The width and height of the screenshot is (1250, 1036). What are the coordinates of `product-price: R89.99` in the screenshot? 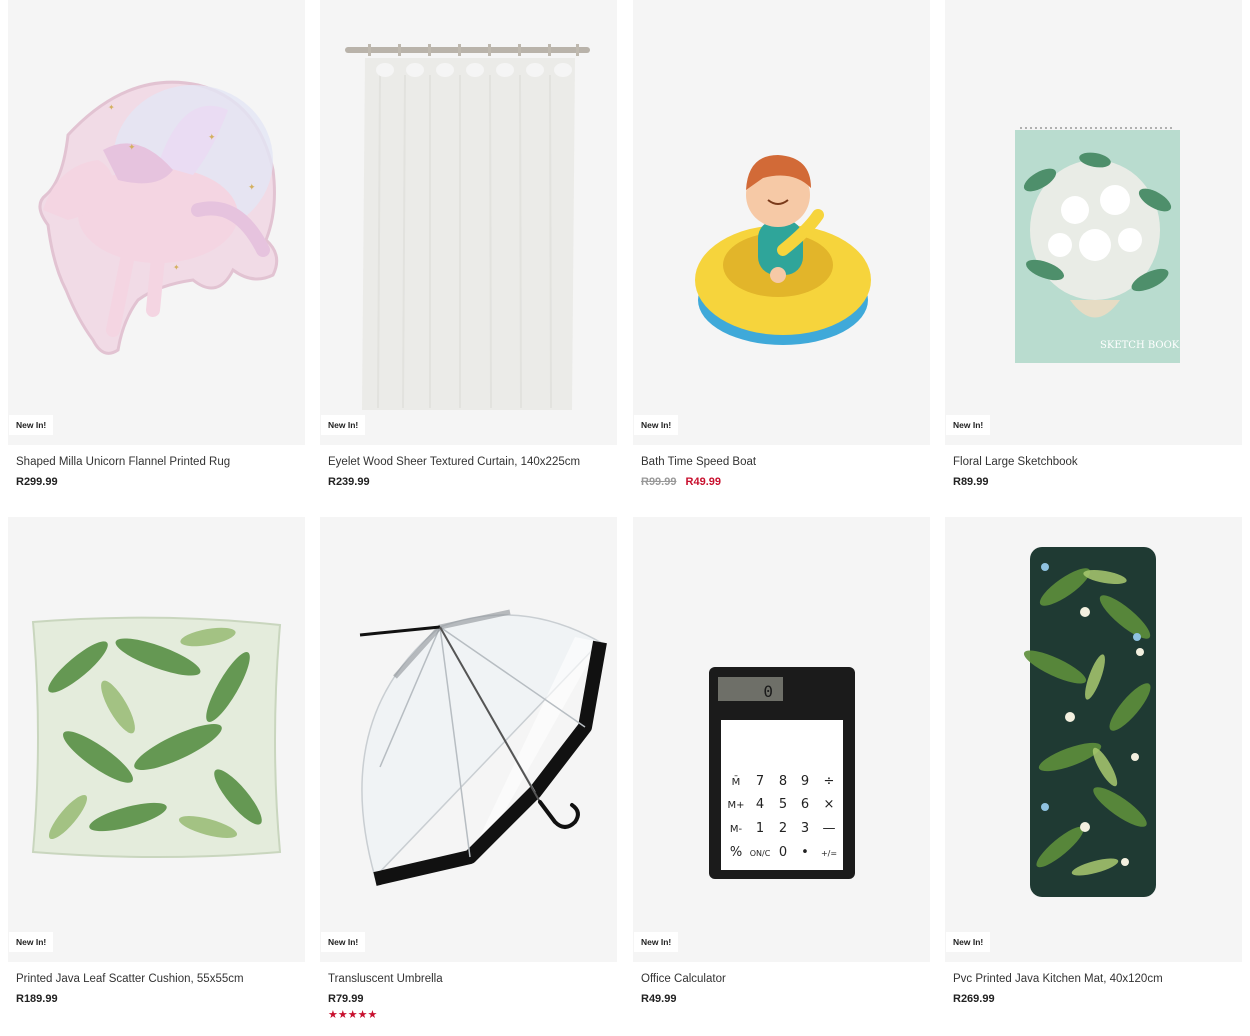 It's located at (971, 482).